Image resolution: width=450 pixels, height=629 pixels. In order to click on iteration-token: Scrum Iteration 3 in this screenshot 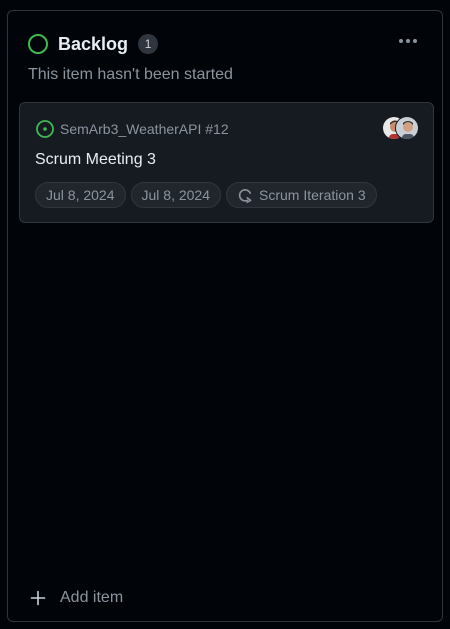, I will do `click(301, 195)`.